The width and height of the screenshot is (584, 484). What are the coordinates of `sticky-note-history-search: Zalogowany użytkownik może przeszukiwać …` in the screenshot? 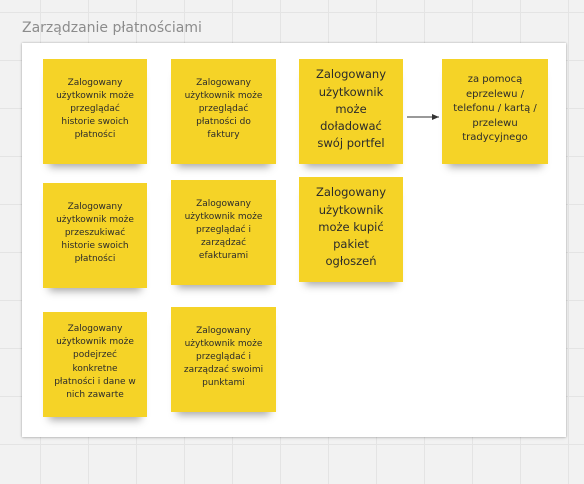 It's located at (95, 235).